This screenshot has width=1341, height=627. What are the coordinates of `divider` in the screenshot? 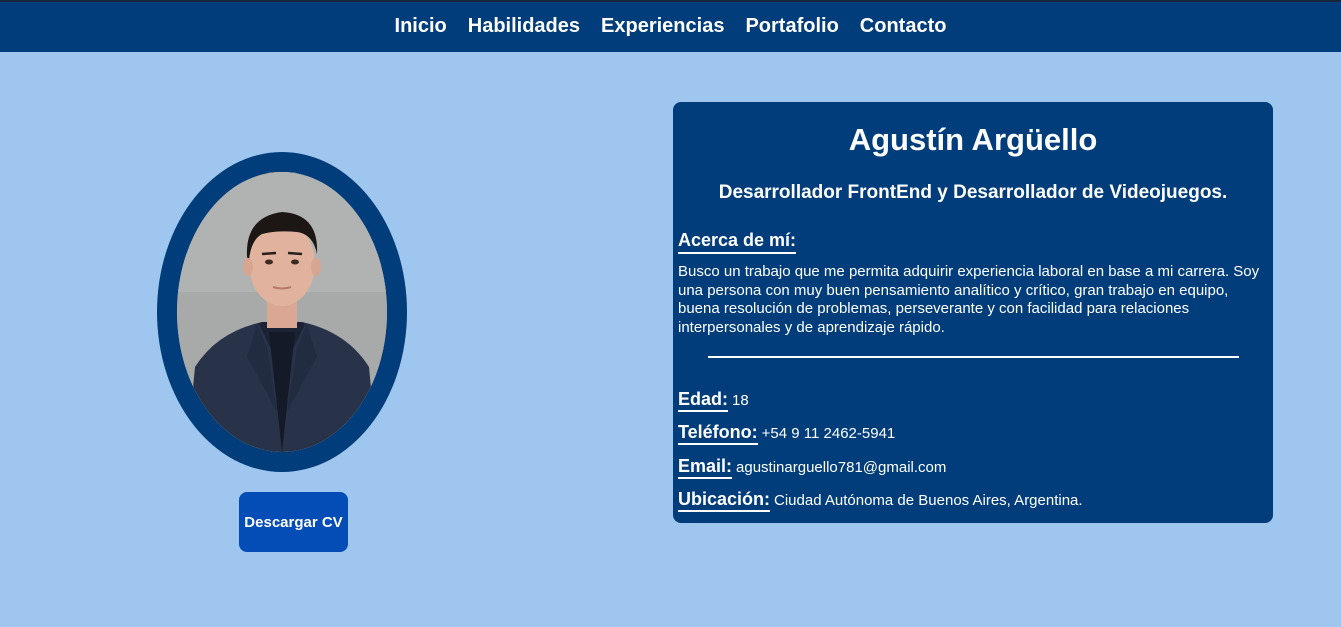 It's located at (973, 357).